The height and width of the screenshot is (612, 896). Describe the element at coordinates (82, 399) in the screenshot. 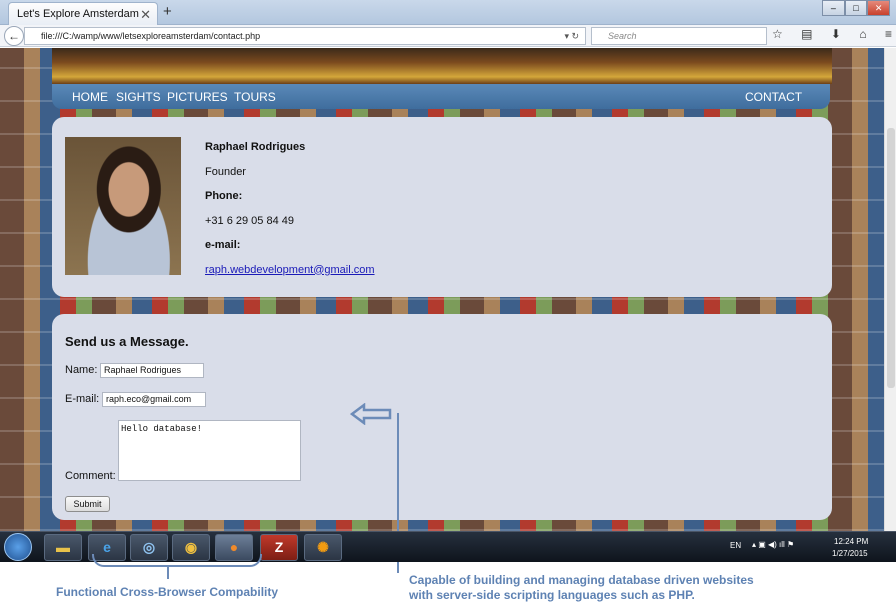

I see `email-field-label: E-mail:` at that location.